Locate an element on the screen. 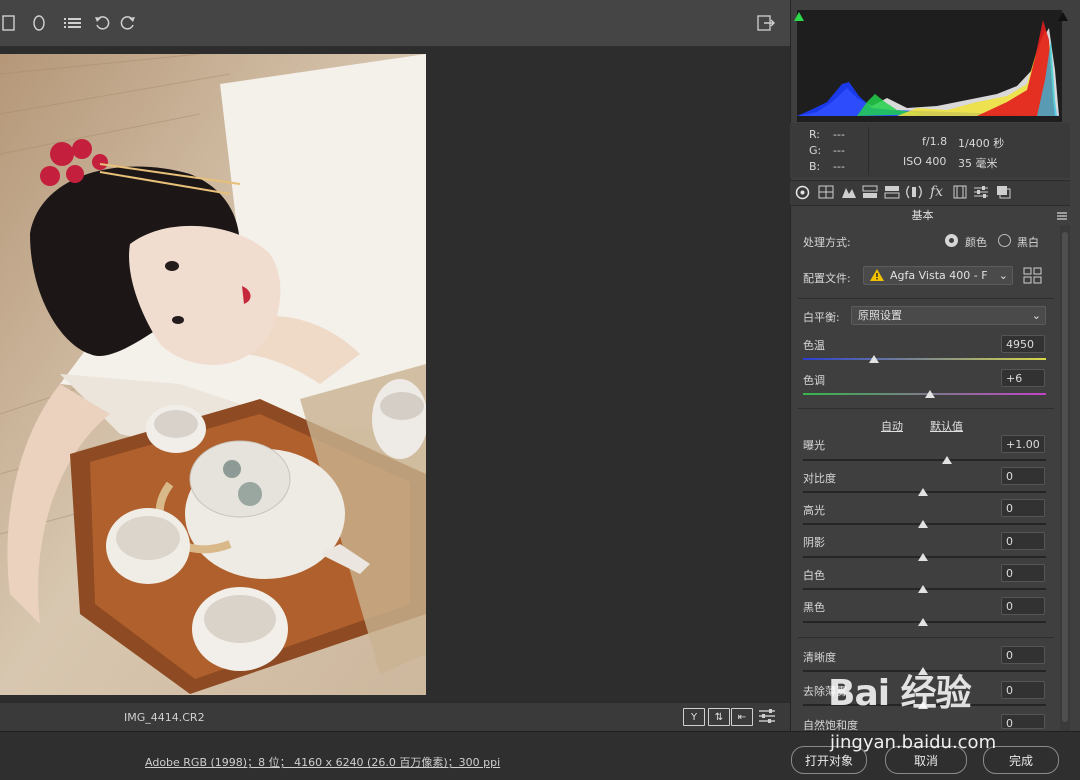 The width and height of the screenshot is (1080, 780). exposure-slider-track is located at coordinates (924, 460).